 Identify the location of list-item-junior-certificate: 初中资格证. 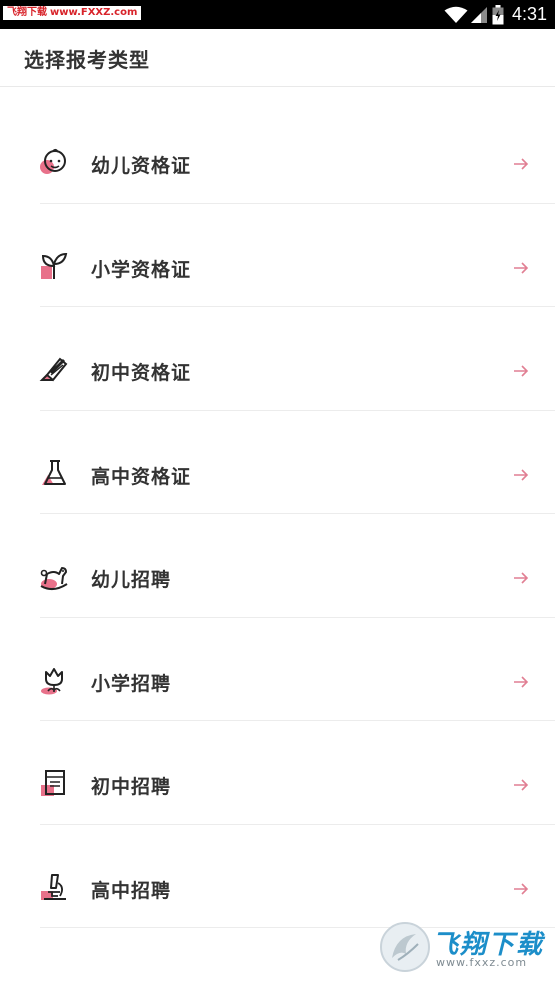
(277, 359).